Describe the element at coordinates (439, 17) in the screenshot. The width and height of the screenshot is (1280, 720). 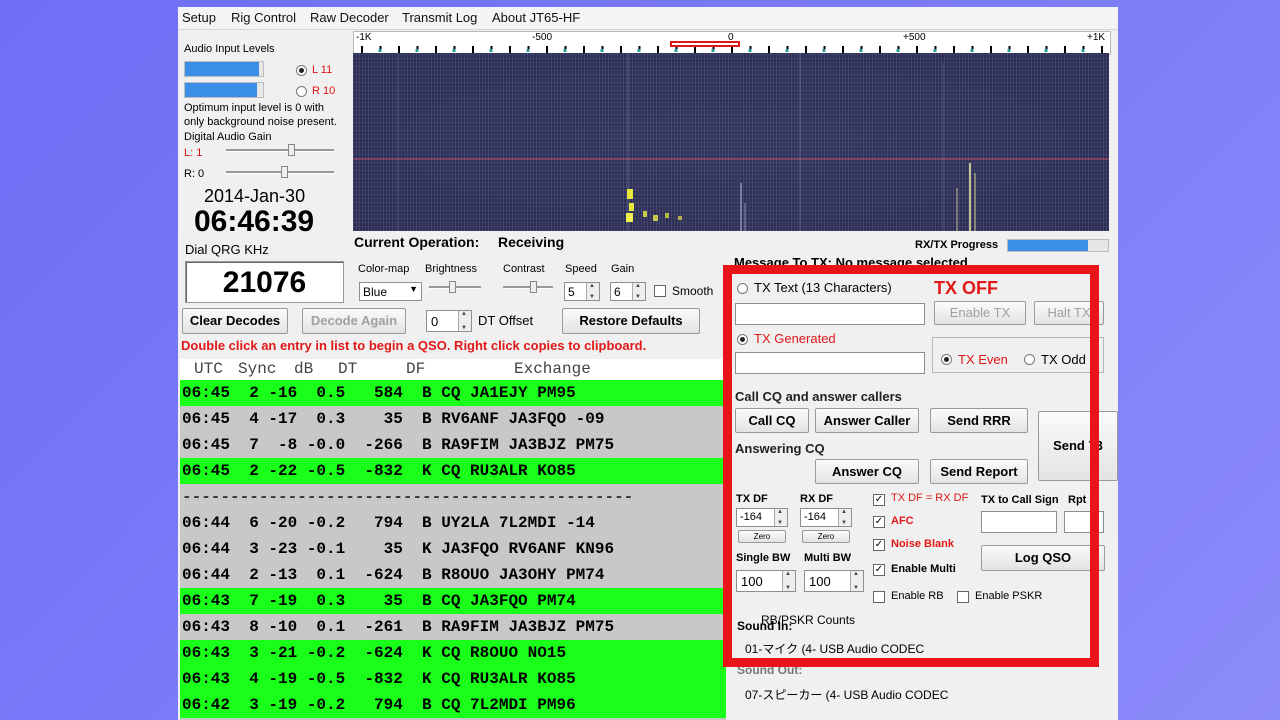
I see `menu-transmit-log: Transmit Log` at that location.